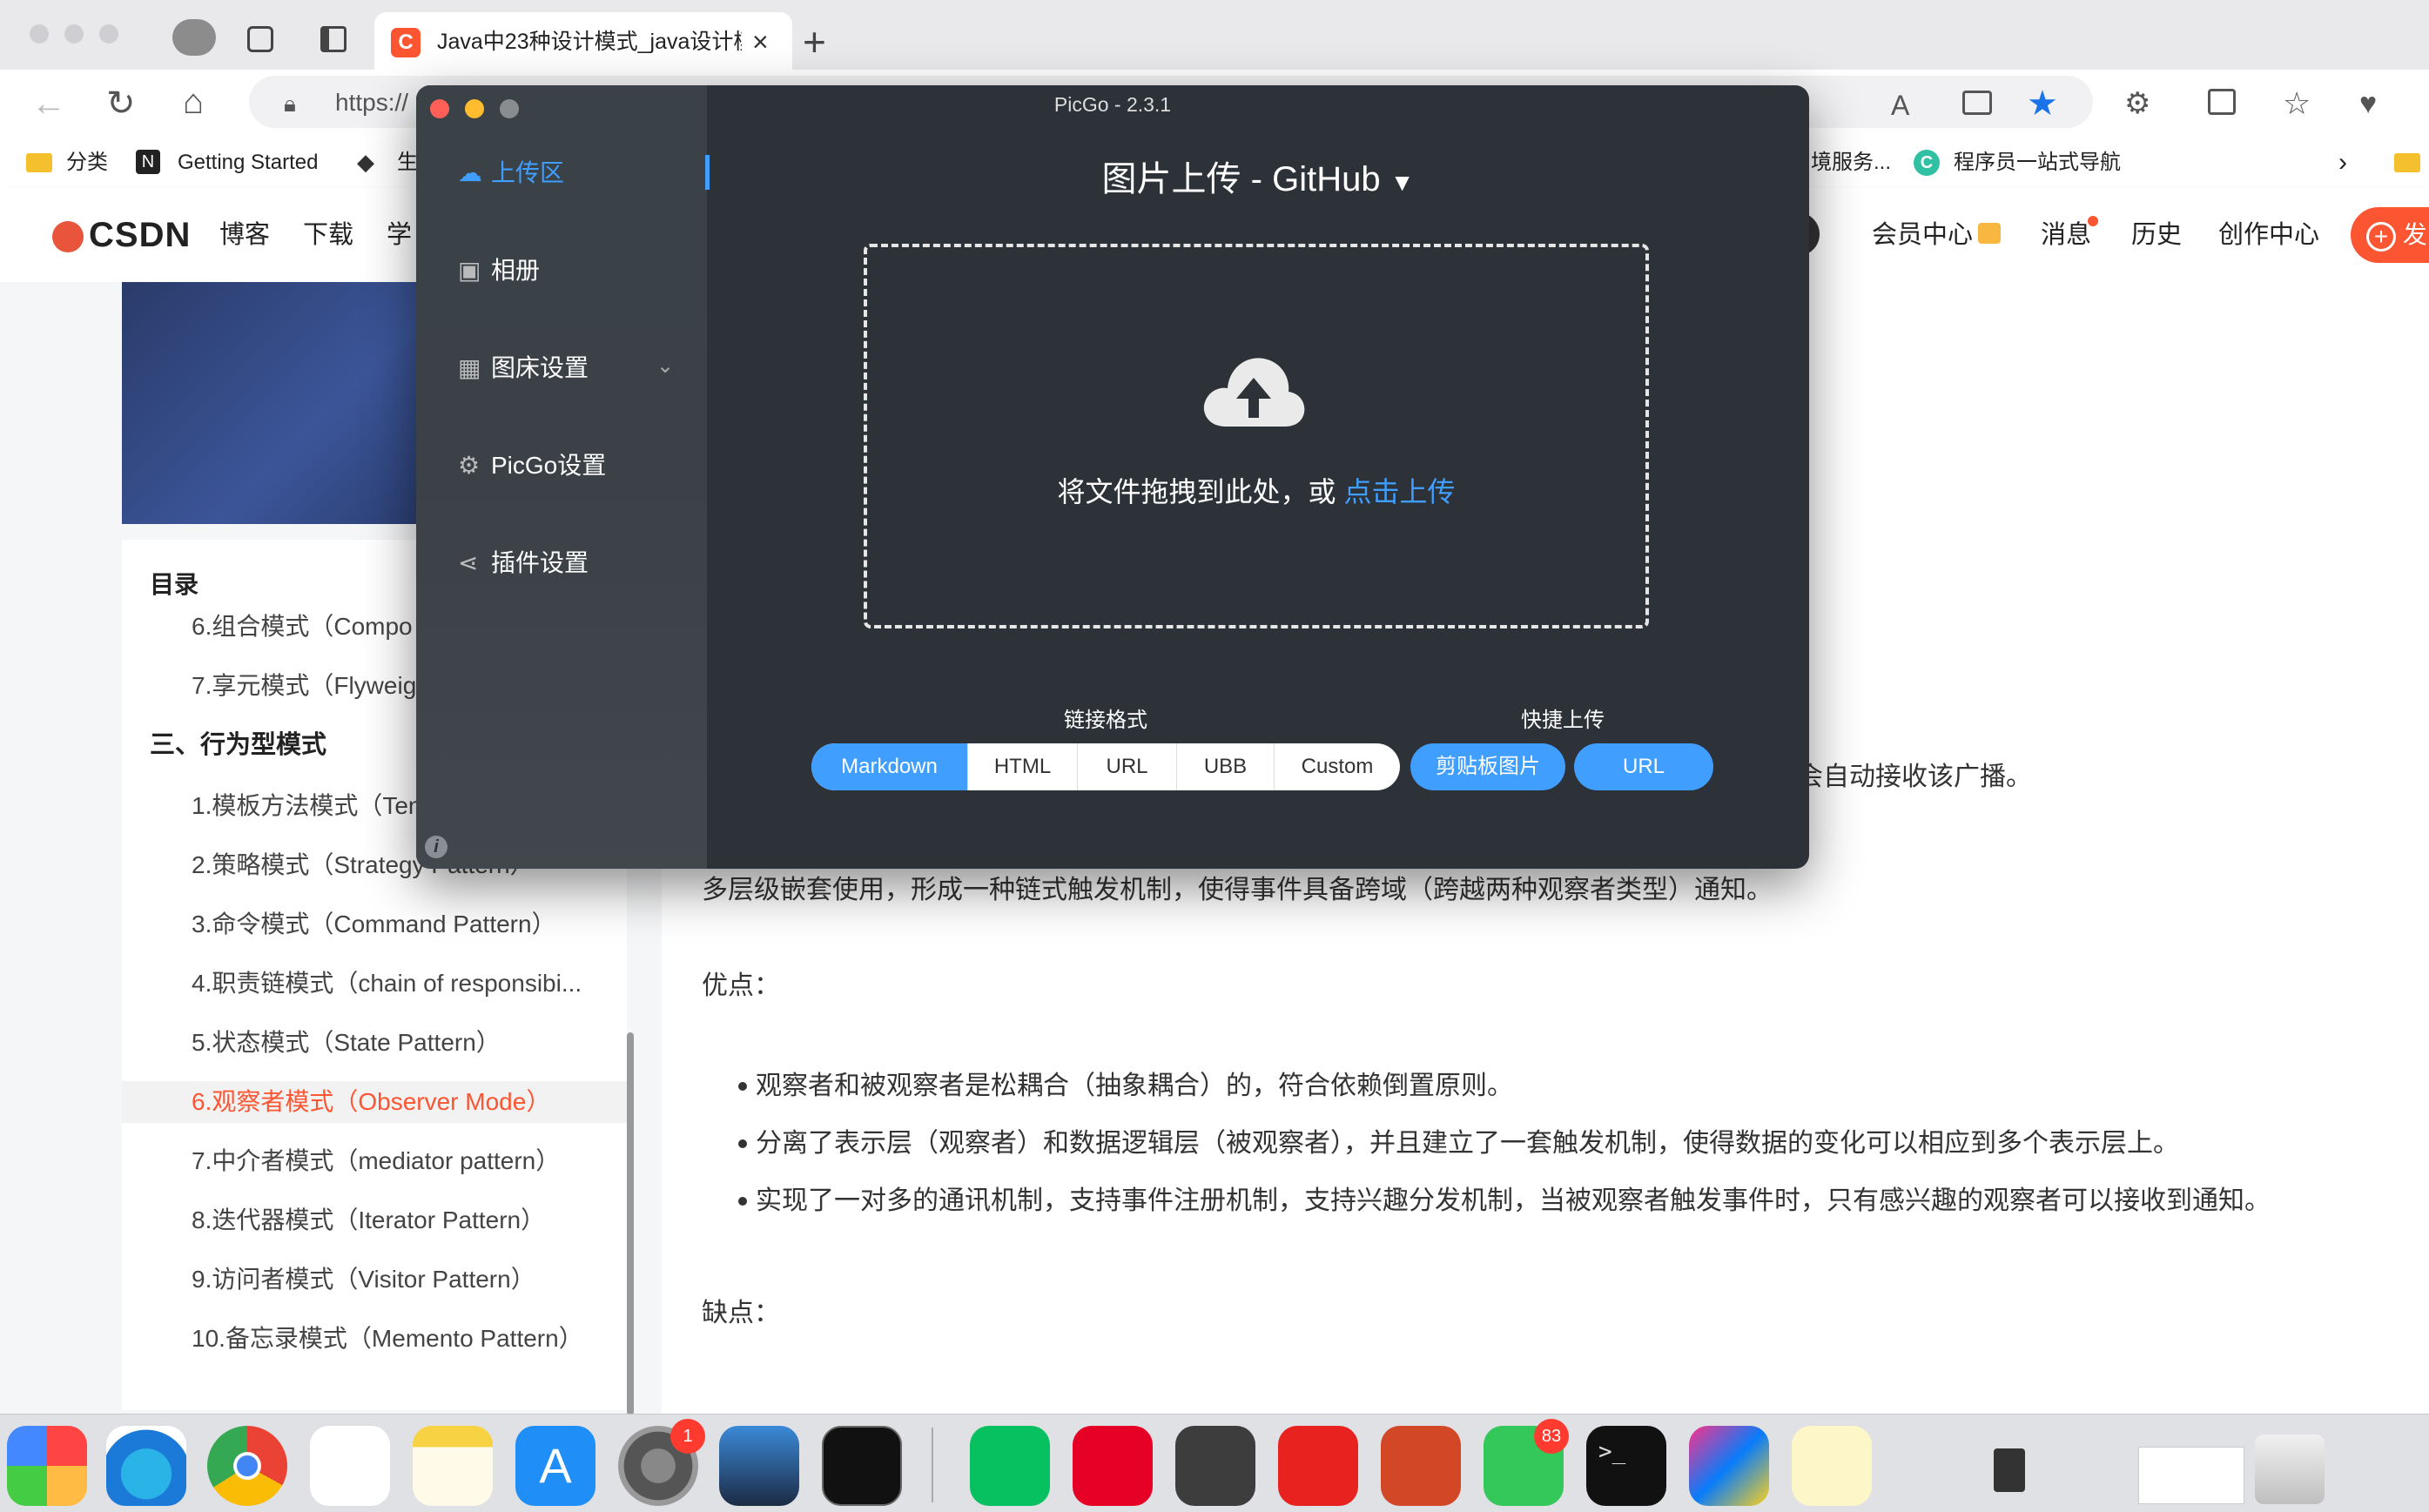 The width and height of the screenshot is (2429, 1512). I want to click on nav-vip: 会员中心, so click(1923, 235).